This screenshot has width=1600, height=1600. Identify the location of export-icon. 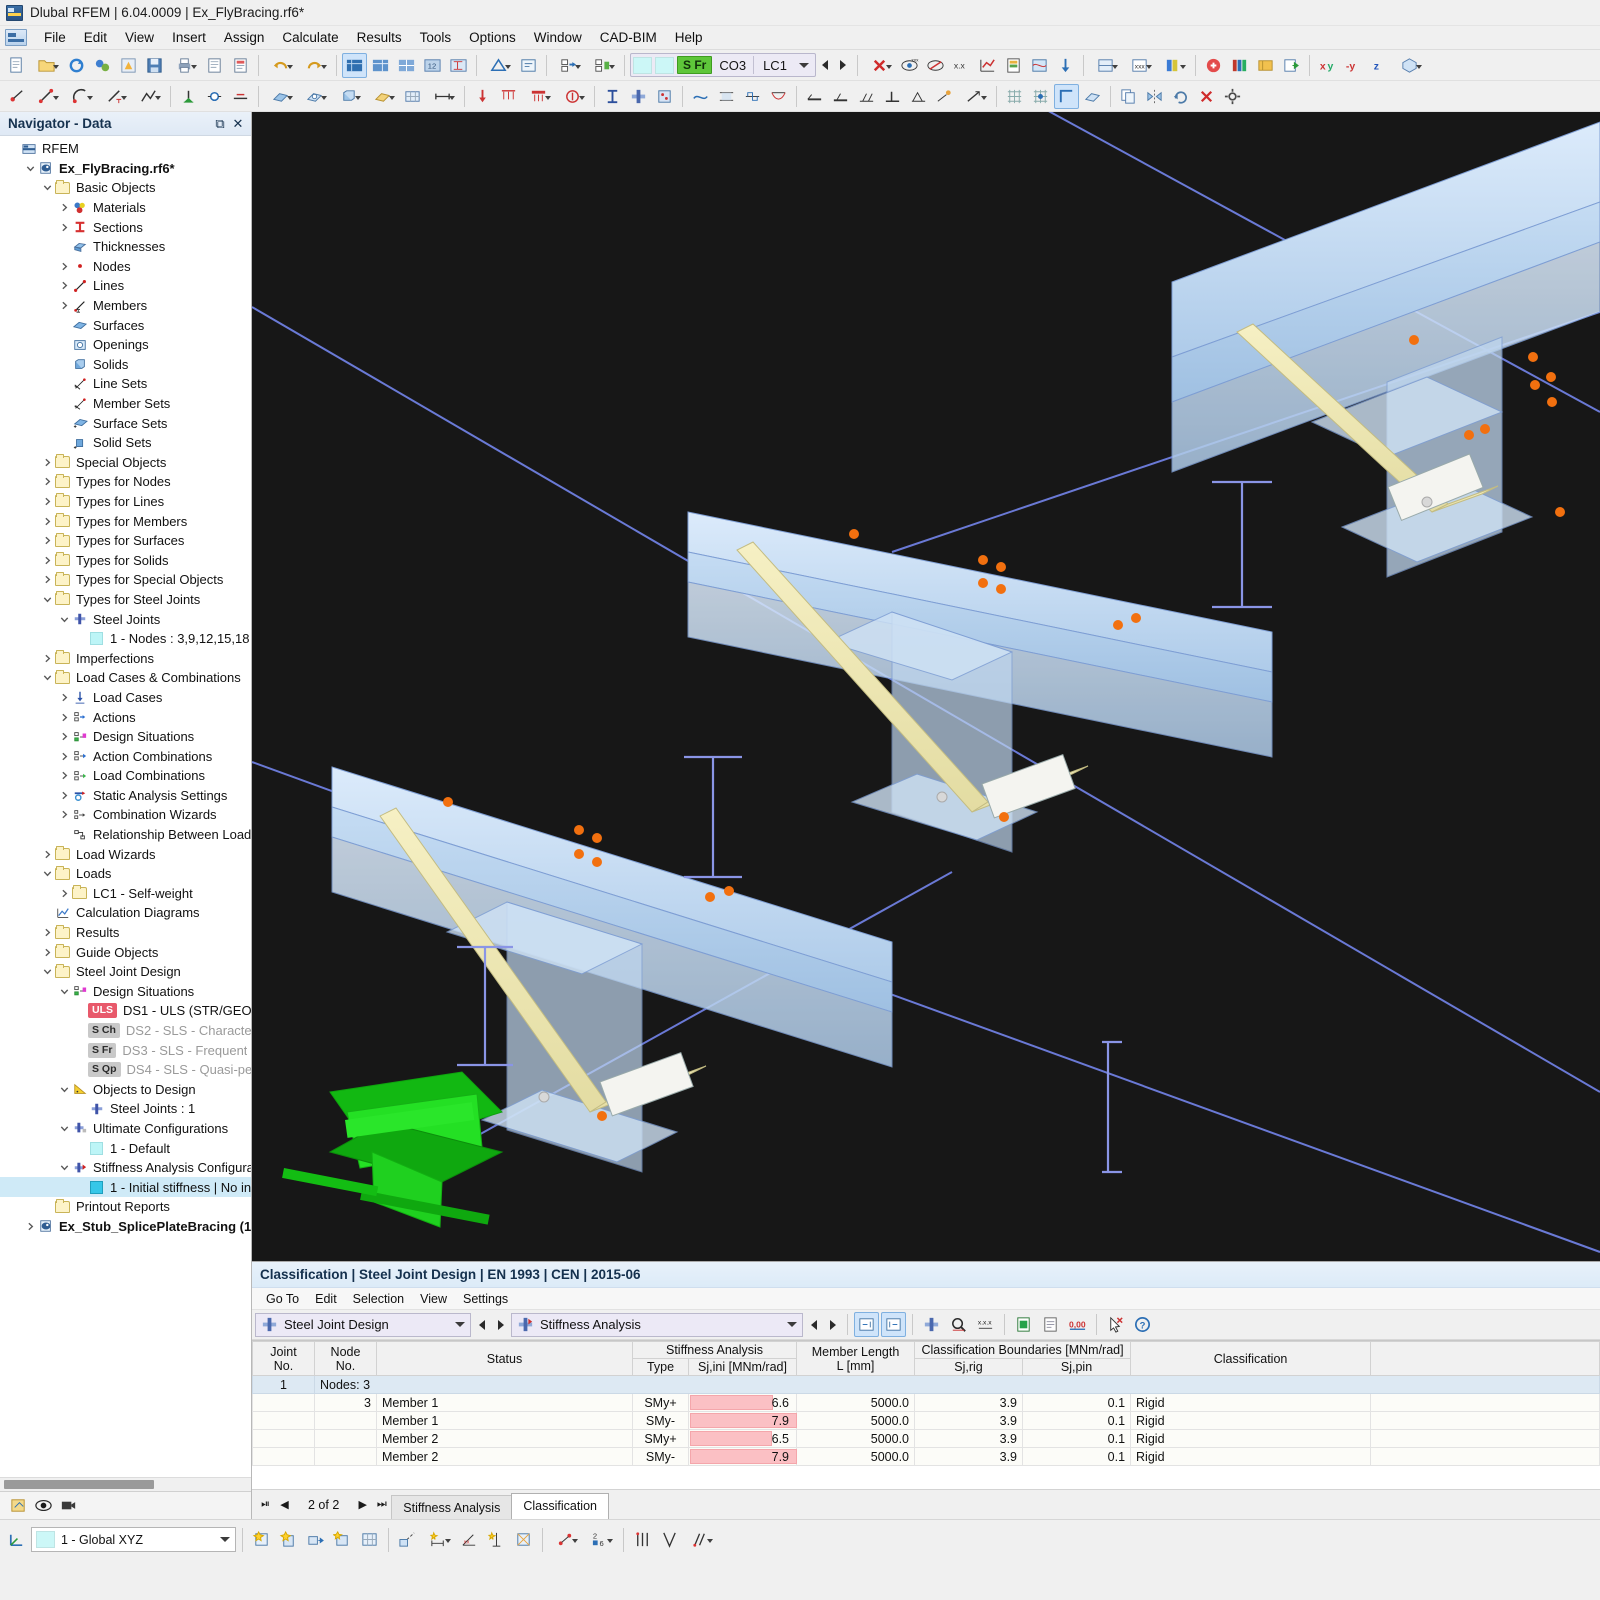
(1291, 65).